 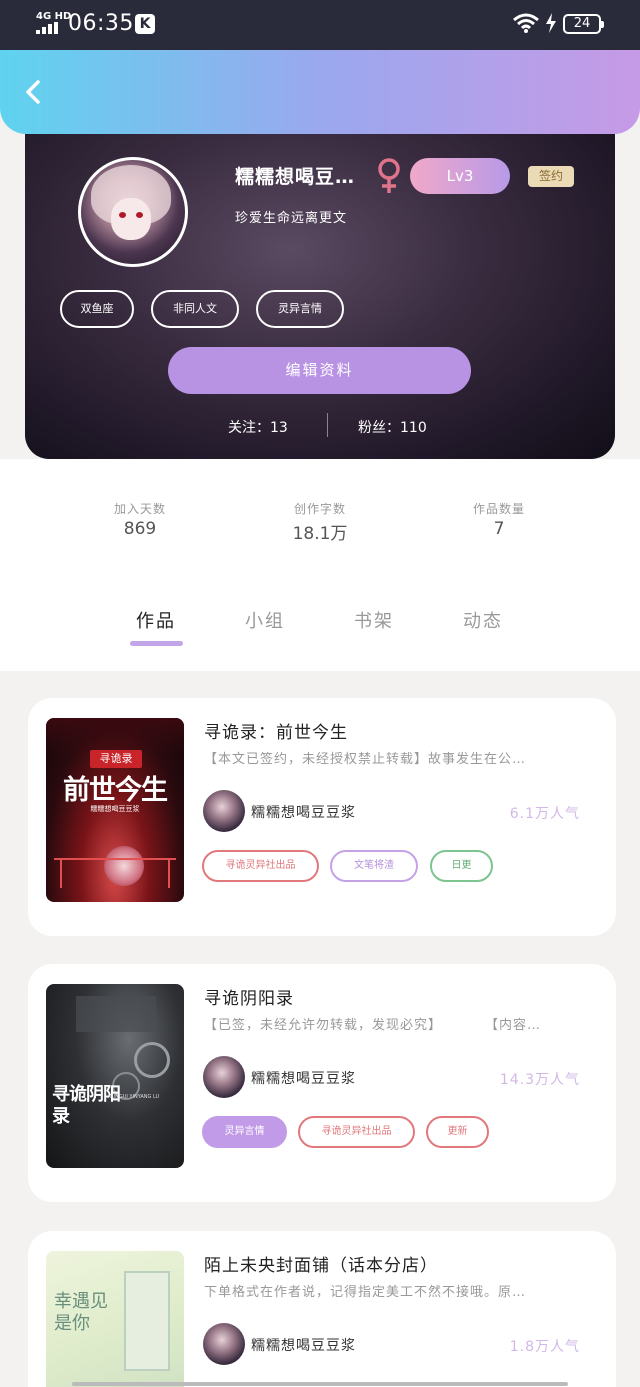 What do you see at coordinates (320, 1384) in the screenshot?
I see `scroll-indicator` at bounding box center [320, 1384].